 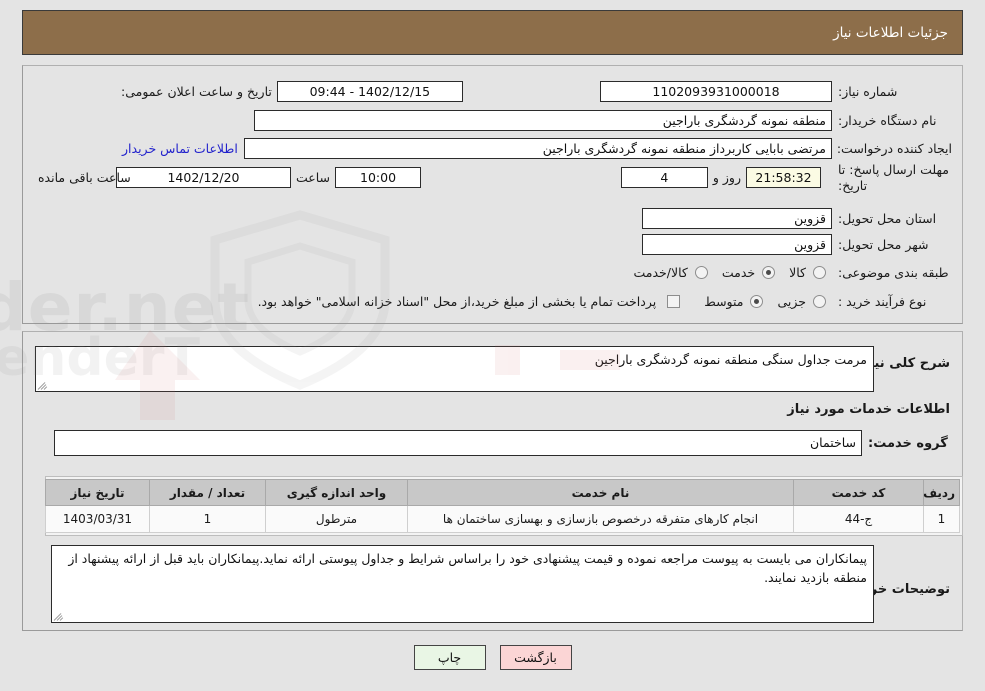 I want to click on need-number-label: شماره نیاز:, so click(x=868, y=91).